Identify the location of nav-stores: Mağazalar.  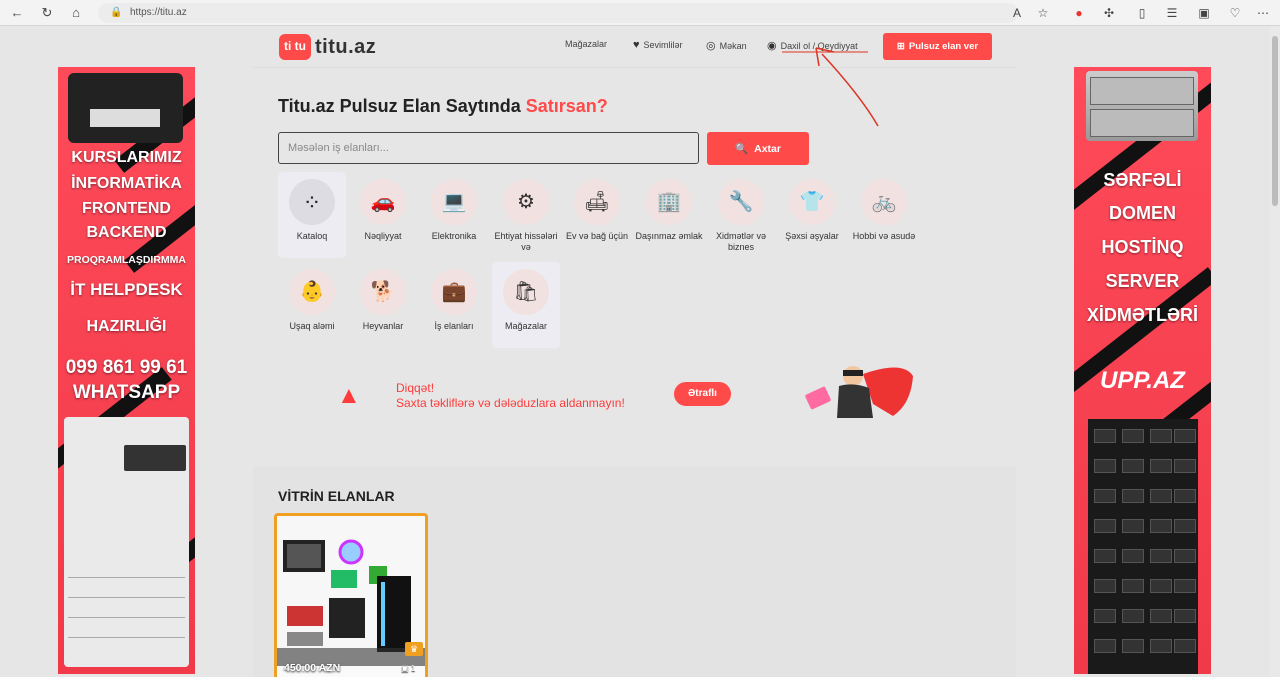
(586, 44).